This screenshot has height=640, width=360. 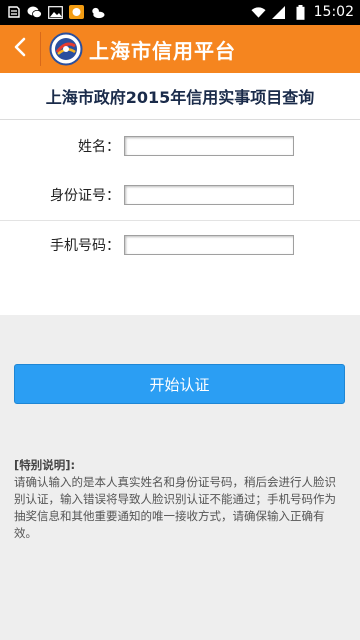 What do you see at coordinates (162, 50) in the screenshot?
I see `app-title: 上海市信用平台` at bounding box center [162, 50].